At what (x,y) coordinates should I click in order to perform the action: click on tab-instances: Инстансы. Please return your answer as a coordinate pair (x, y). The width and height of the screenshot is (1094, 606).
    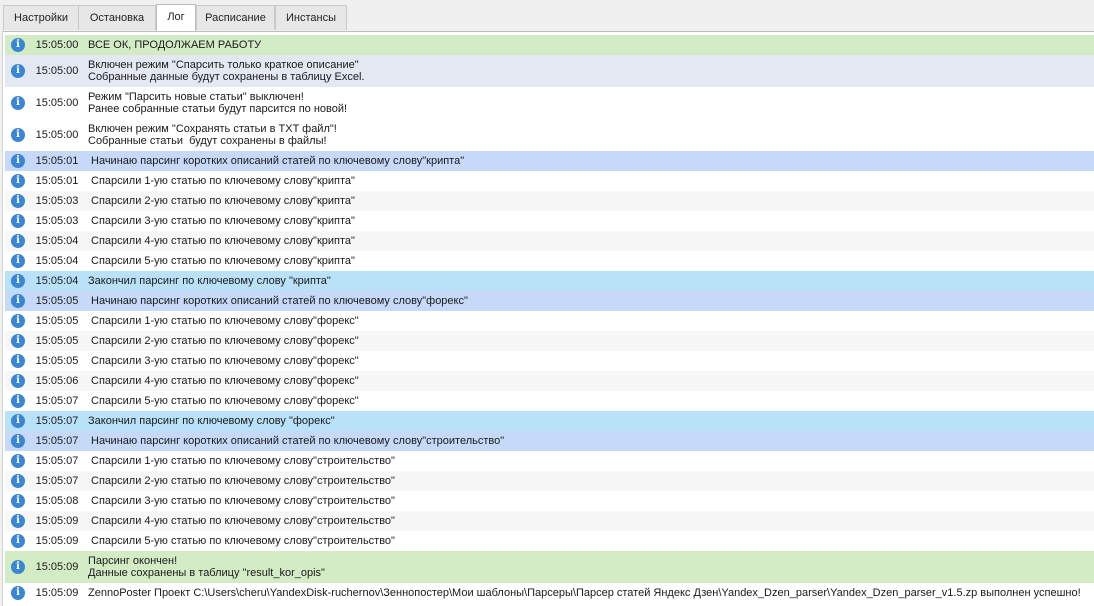
    Looking at the image, I should click on (311, 17).